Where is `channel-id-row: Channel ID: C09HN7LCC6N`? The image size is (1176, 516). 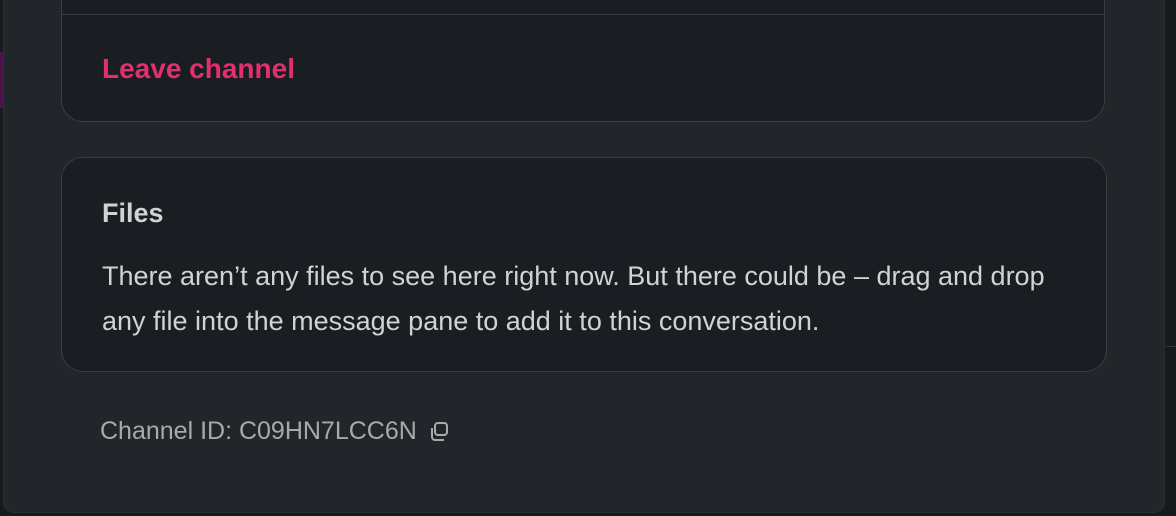
channel-id-row: Channel ID: C09HN7LCC6N is located at coordinates (275, 431).